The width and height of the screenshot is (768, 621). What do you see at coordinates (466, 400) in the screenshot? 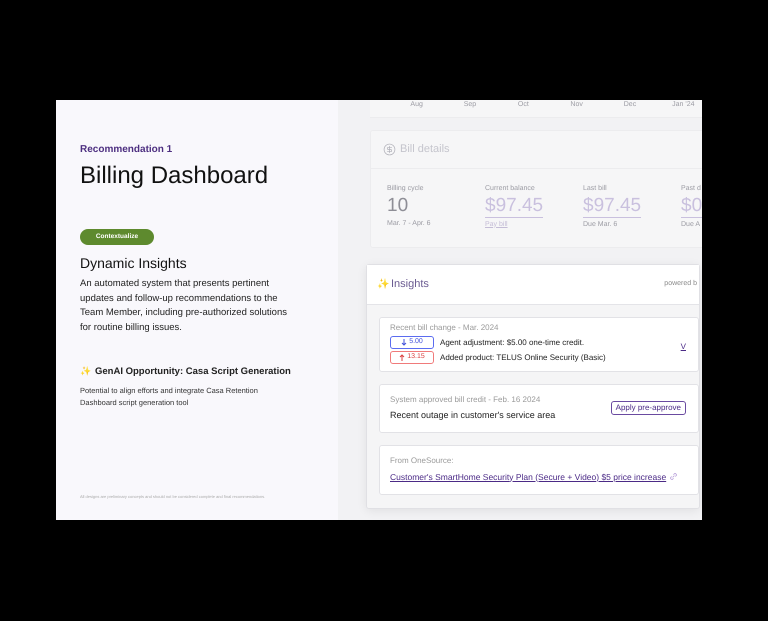
I see `insight-caption: System approved bill credit - Feb. 16 2024` at bounding box center [466, 400].